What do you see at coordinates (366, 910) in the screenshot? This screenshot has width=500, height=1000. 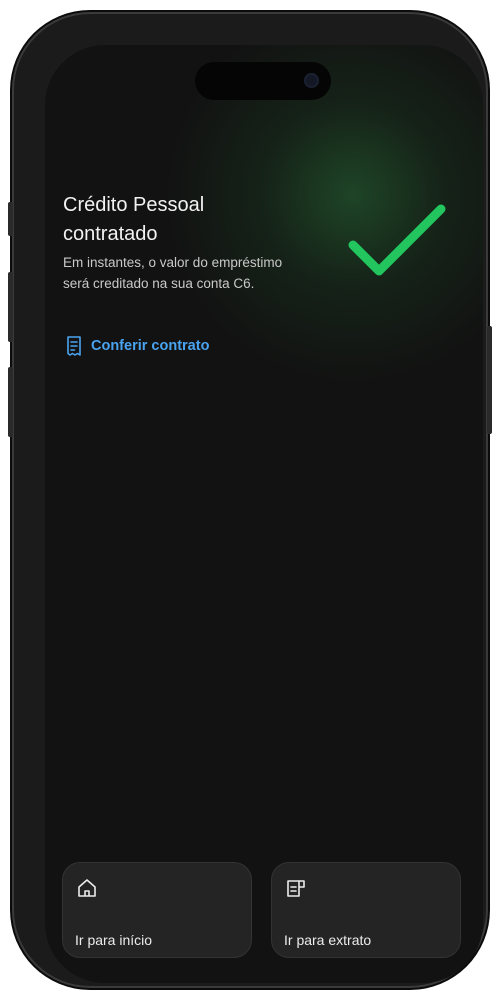 I see `go-statement-button: Ir para extrato` at bounding box center [366, 910].